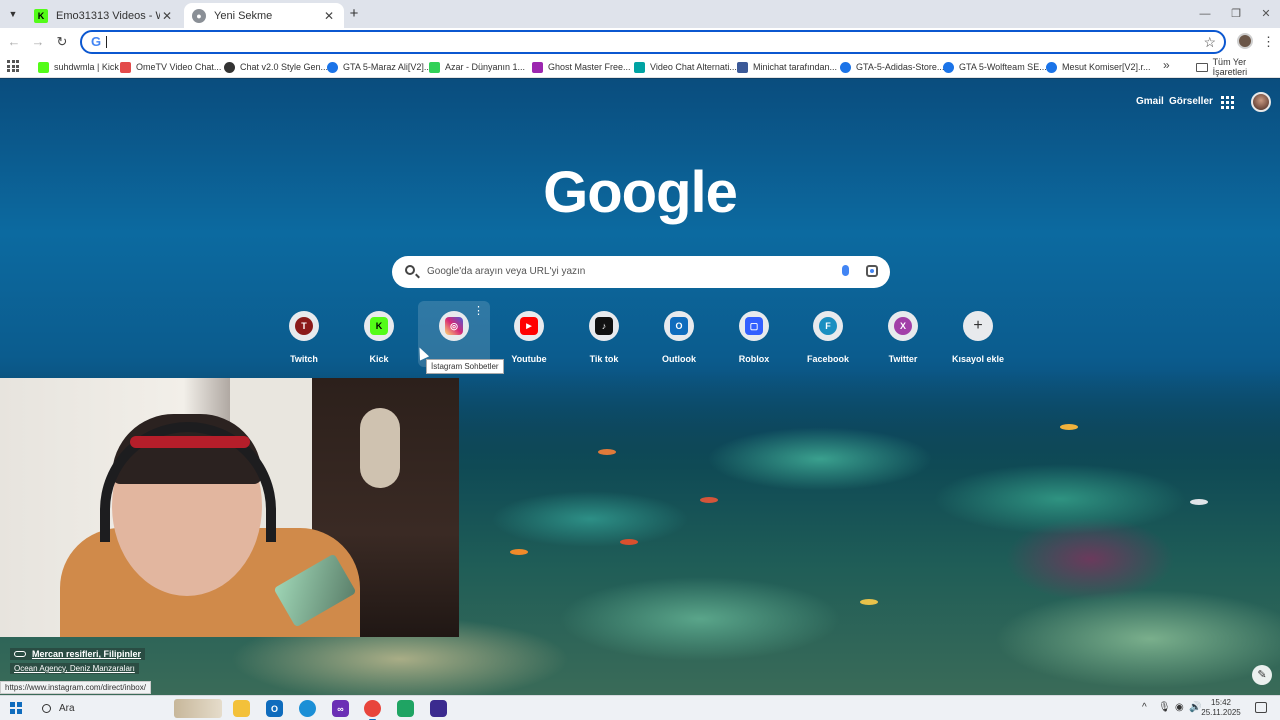  I want to click on account-avatar, so click(1261, 102).